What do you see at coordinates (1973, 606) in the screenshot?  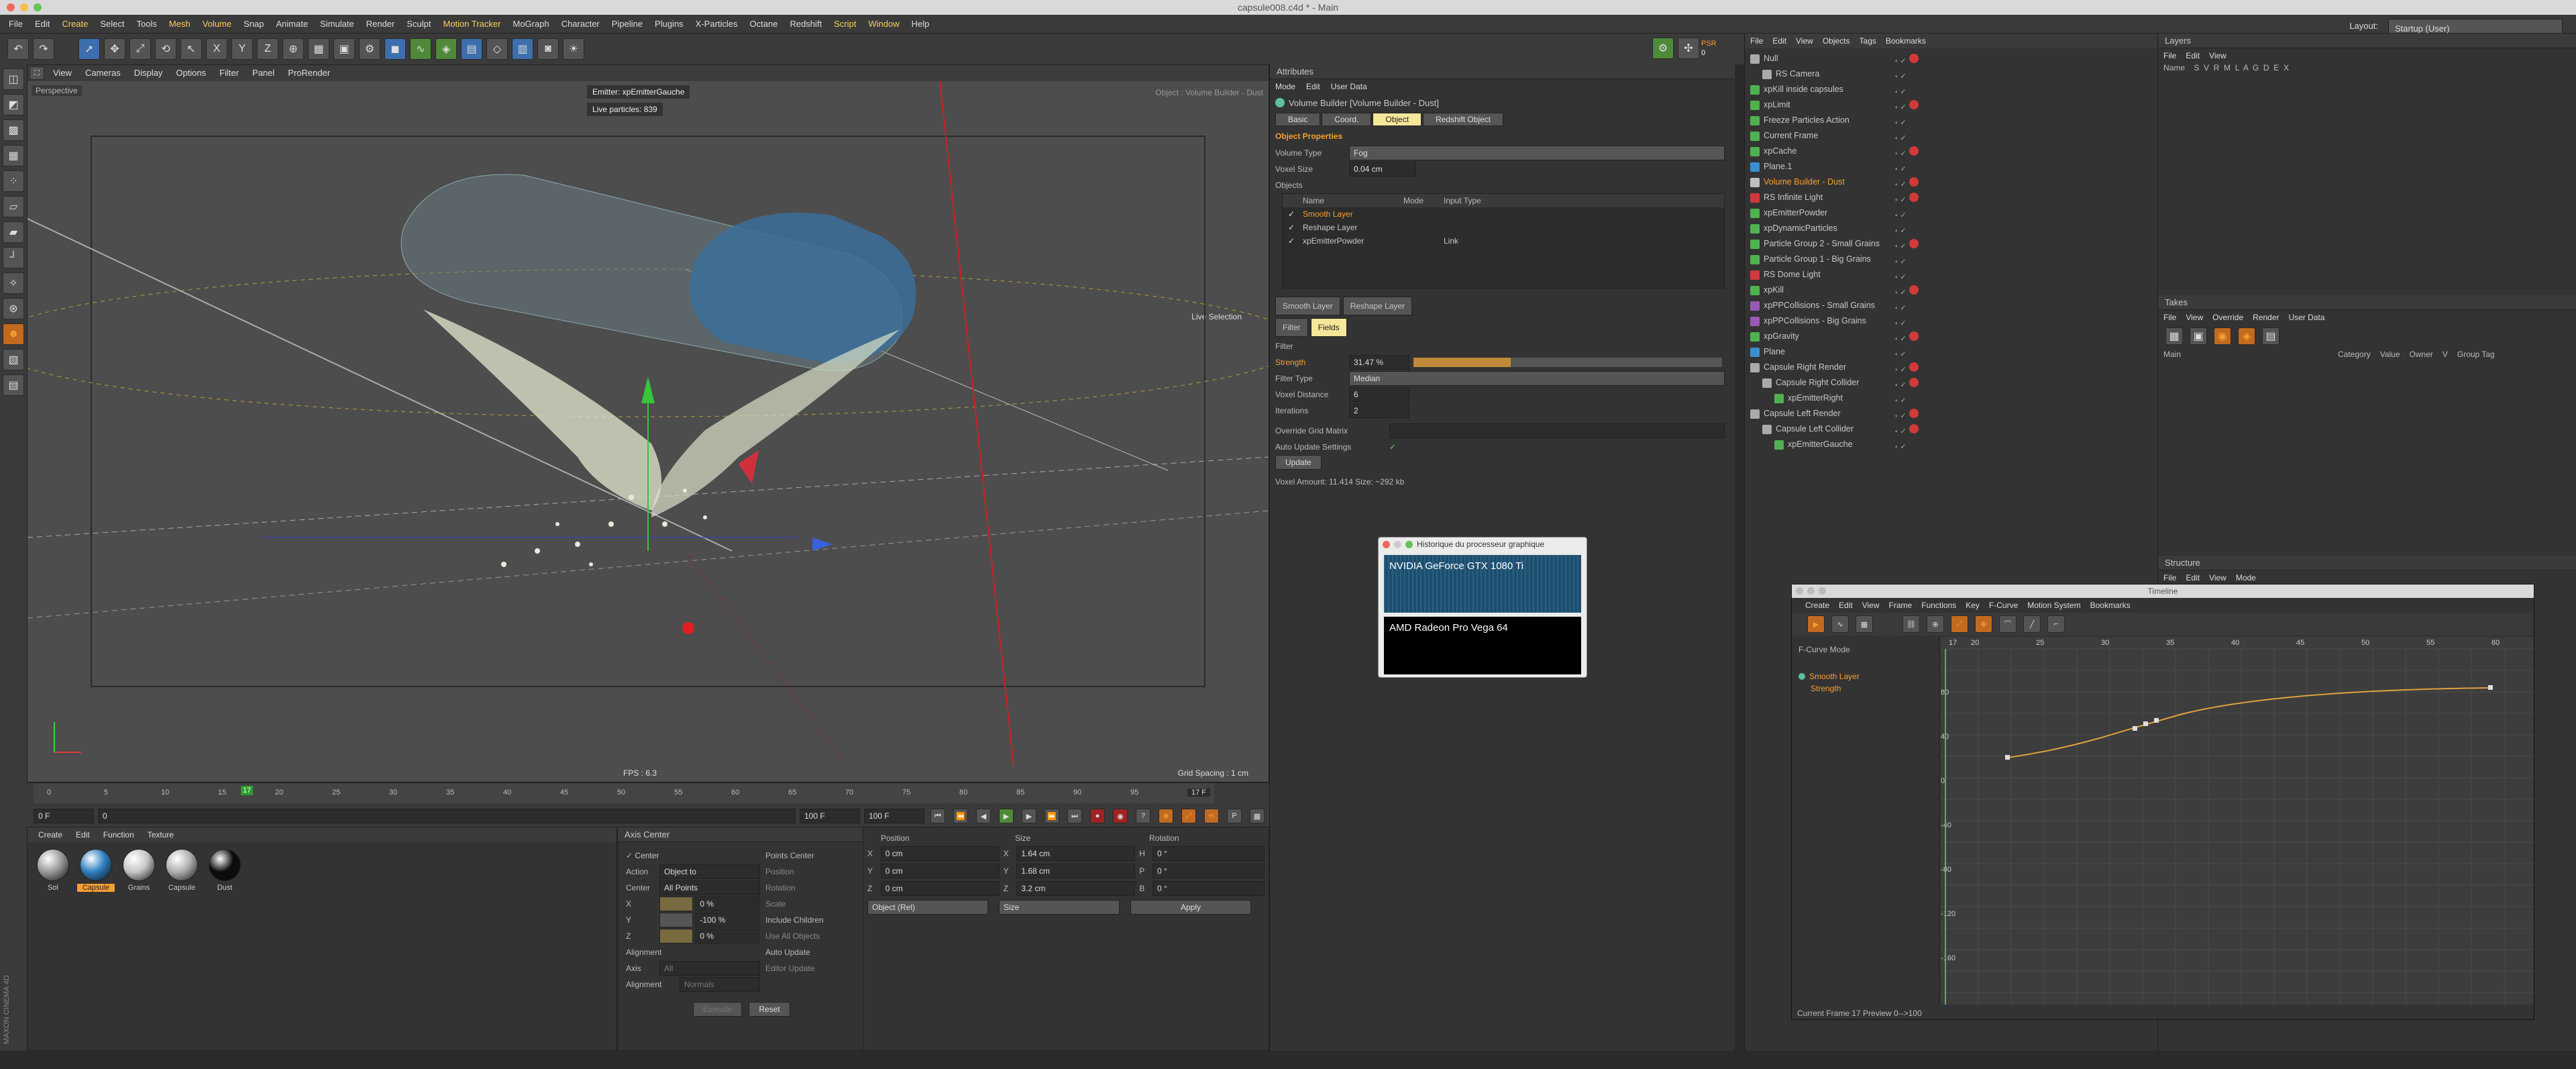 I see `timeline-menu-key: Key` at bounding box center [1973, 606].